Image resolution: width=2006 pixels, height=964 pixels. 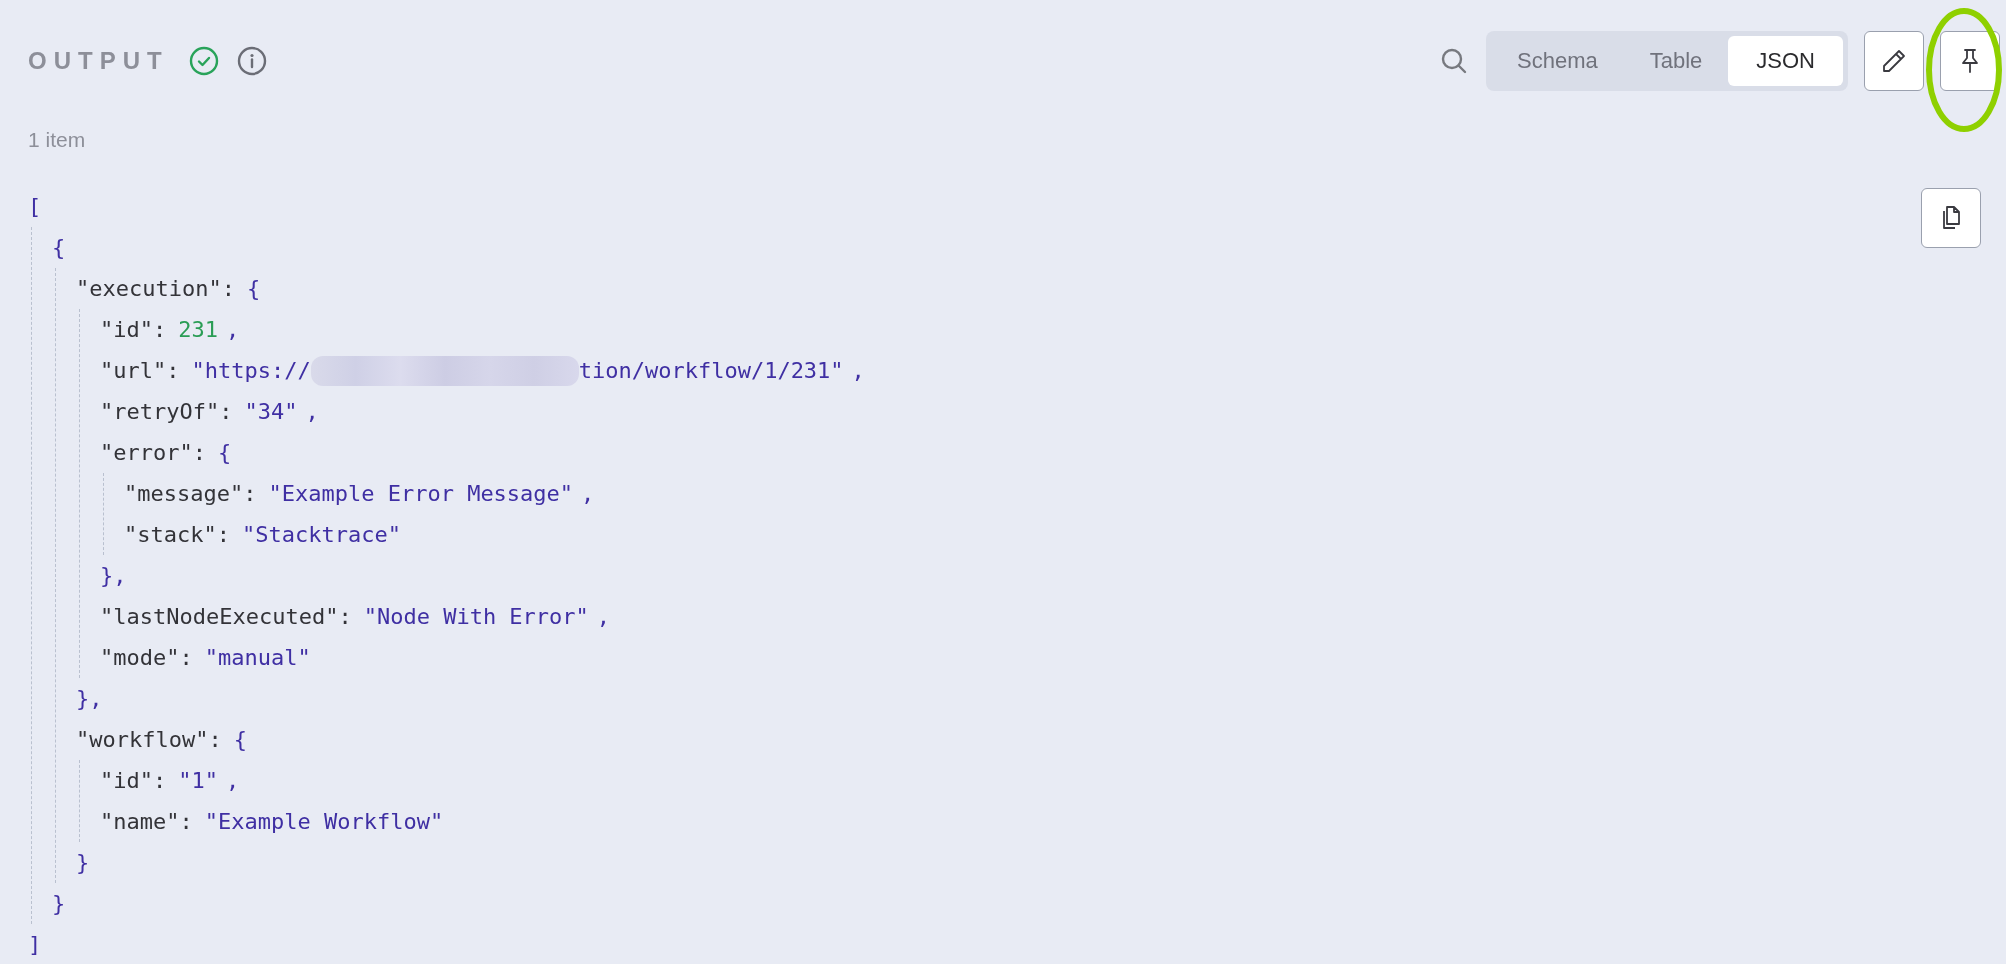 What do you see at coordinates (190, 493) in the screenshot?
I see `json-key: "message":` at bounding box center [190, 493].